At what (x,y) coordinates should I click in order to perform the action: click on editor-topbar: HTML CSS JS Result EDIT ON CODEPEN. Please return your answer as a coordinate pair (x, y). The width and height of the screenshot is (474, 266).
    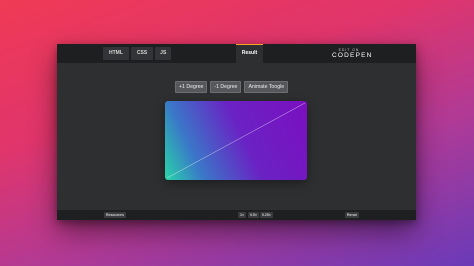
    Looking at the image, I should click on (236, 53).